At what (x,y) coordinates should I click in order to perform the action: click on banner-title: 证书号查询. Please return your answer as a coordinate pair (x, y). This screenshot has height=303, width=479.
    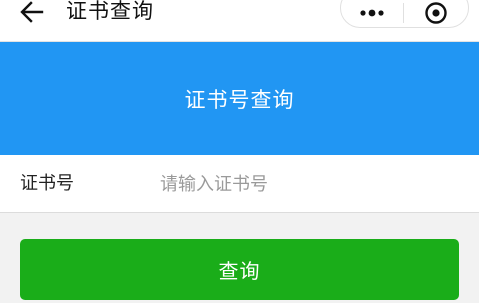
    Looking at the image, I should click on (239, 99).